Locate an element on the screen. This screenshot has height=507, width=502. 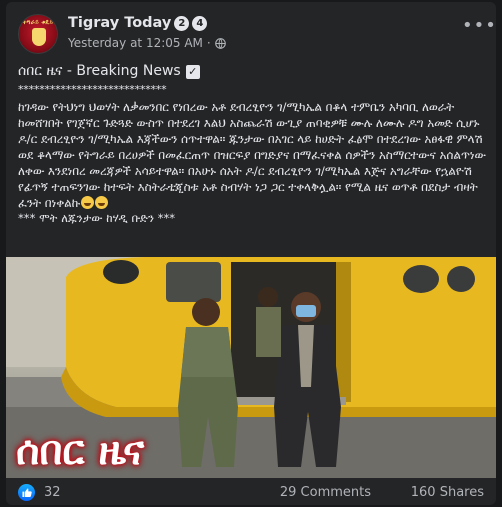
post-timestamp: Yesterday at 12:05 AM is located at coordinates (135, 43).